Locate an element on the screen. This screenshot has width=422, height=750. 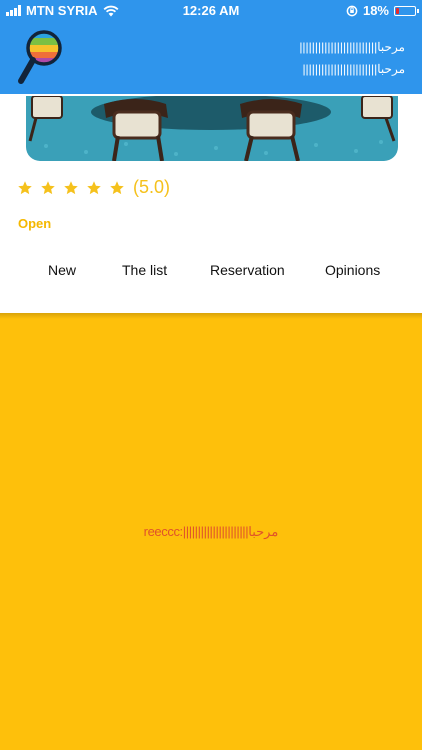
battery-percent: 18% is located at coordinates (375, 10).